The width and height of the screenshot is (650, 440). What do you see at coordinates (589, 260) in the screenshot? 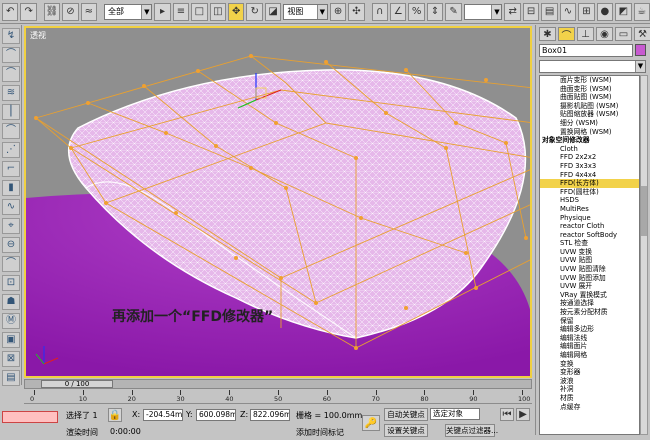
I see `modifier-list-item: UVW 贴图` at bounding box center [589, 260].